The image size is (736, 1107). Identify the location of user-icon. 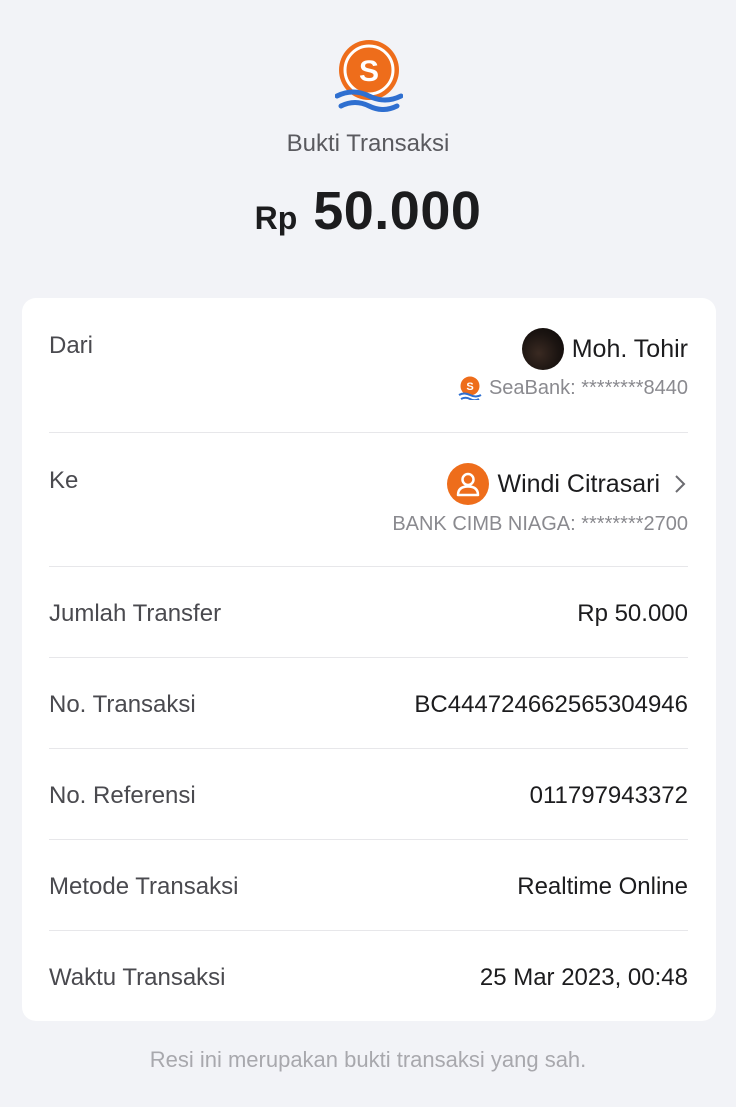
(468, 484).